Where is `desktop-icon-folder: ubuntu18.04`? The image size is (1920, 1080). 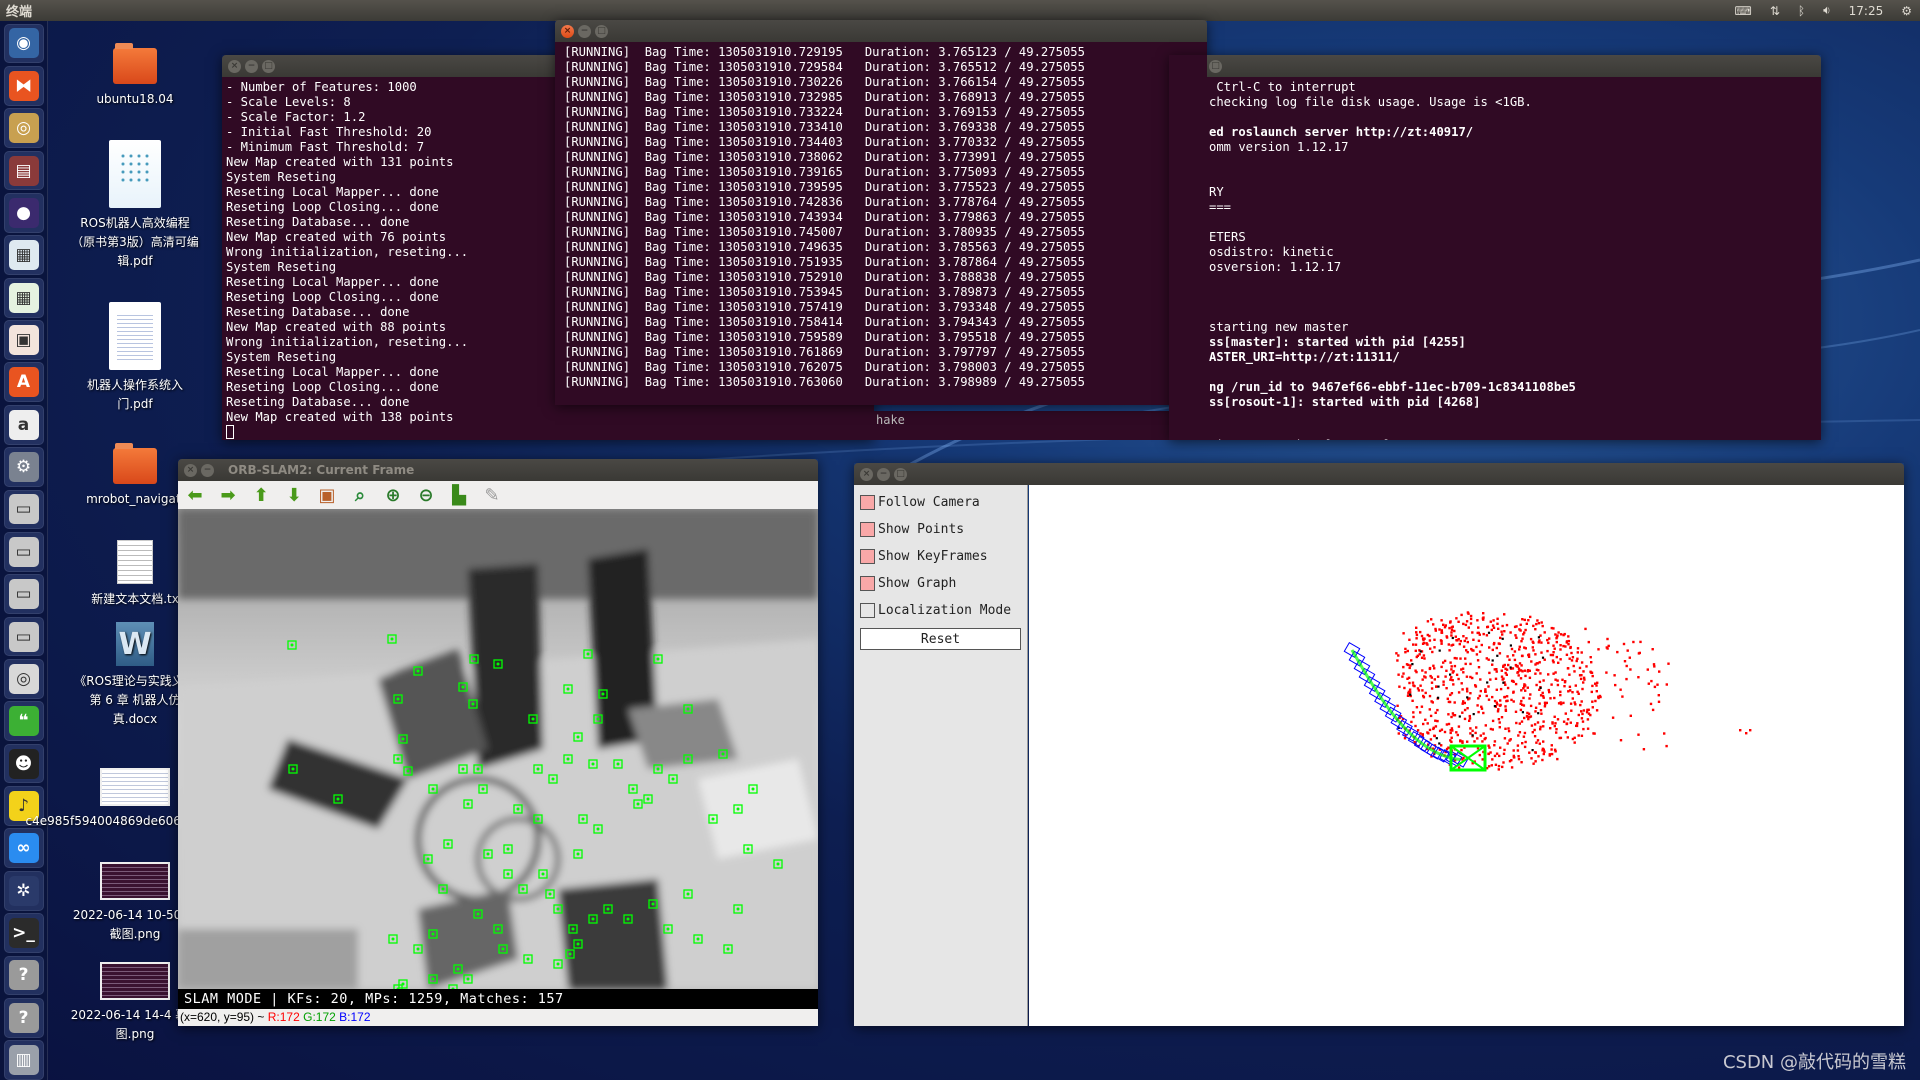 desktop-icon-folder: ubuntu18.04 is located at coordinates (135, 76).